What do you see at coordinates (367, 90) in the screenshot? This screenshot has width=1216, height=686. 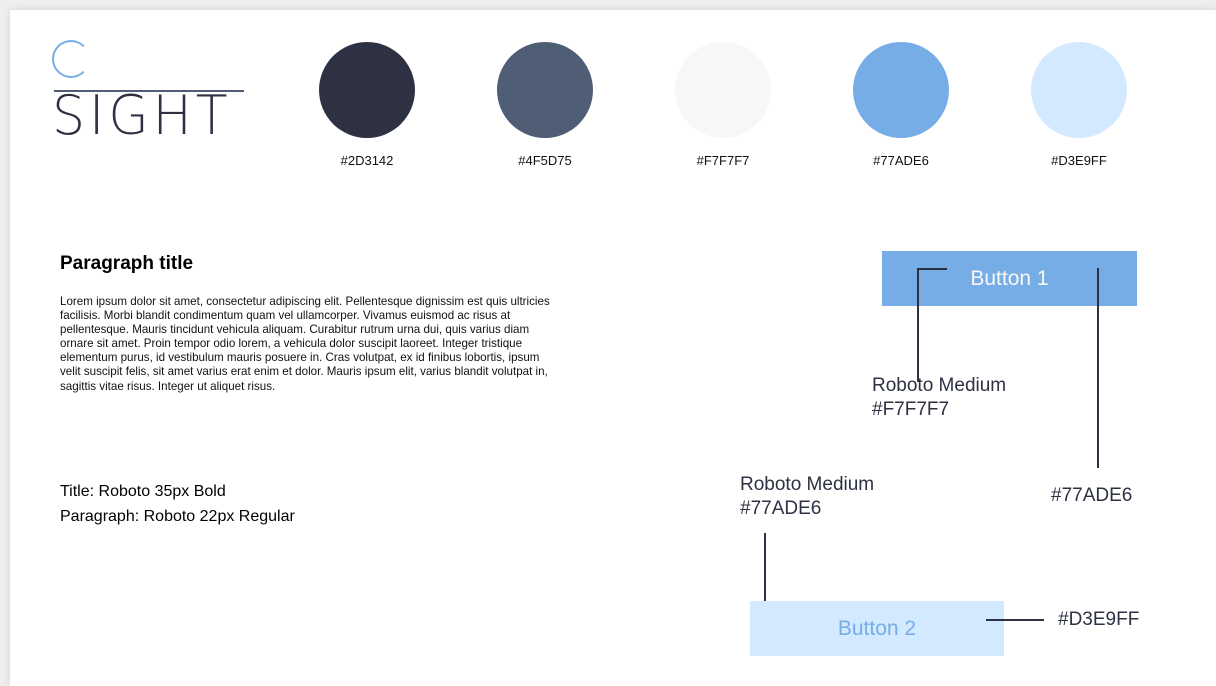 I see `swatch-dark-navy` at bounding box center [367, 90].